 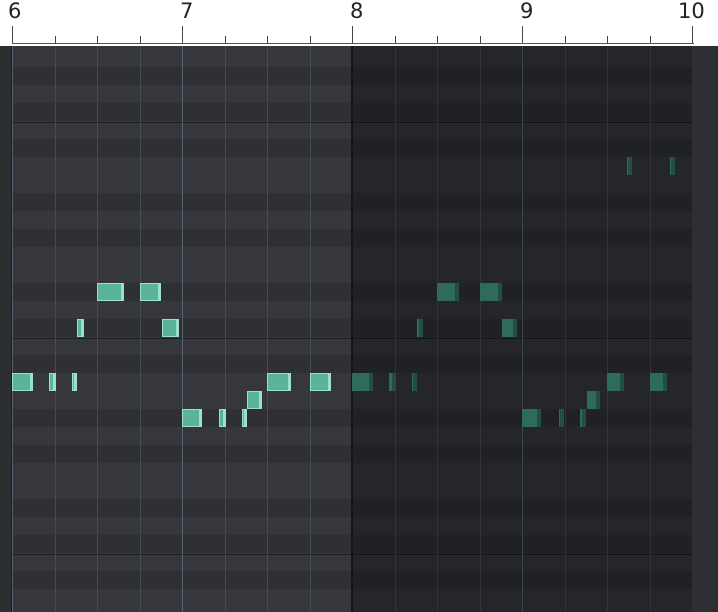 I want to click on loop-end-marker, so click(x=352, y=329).